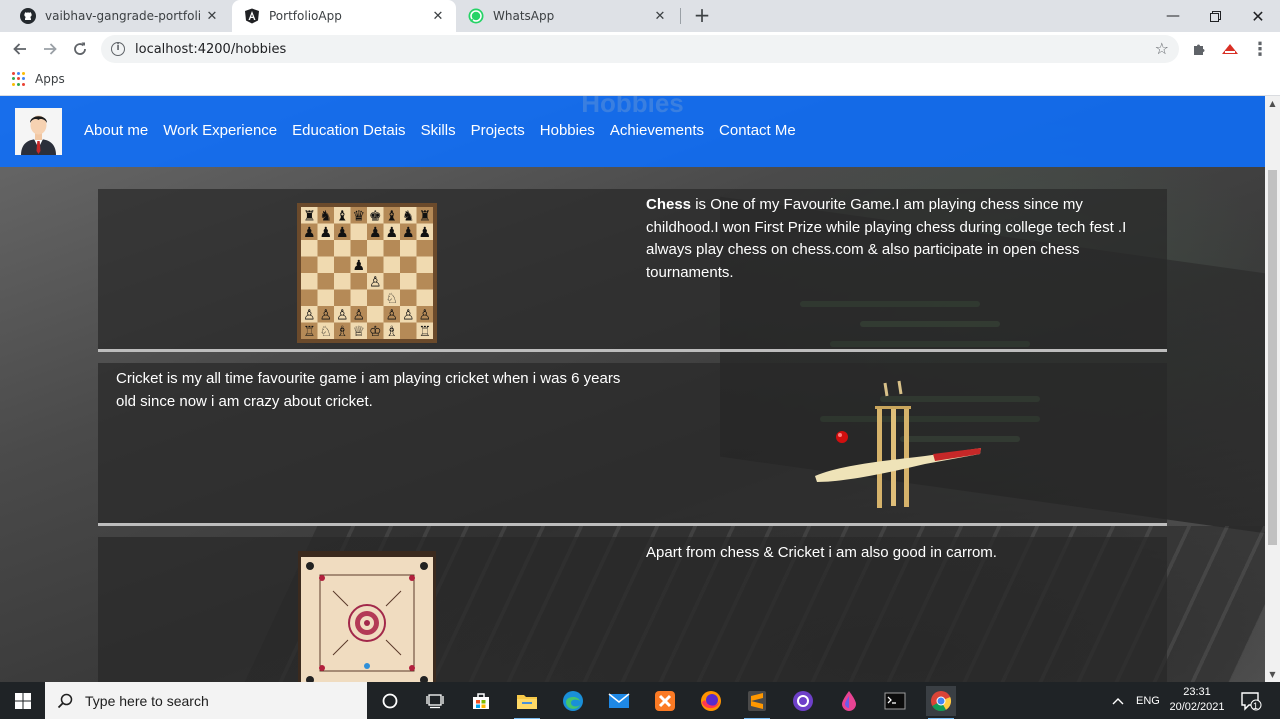  What do you see at coordinates (1256, 706) in the screenshot?
I see `notification-count: 1` at bounding box center [1256, 706].